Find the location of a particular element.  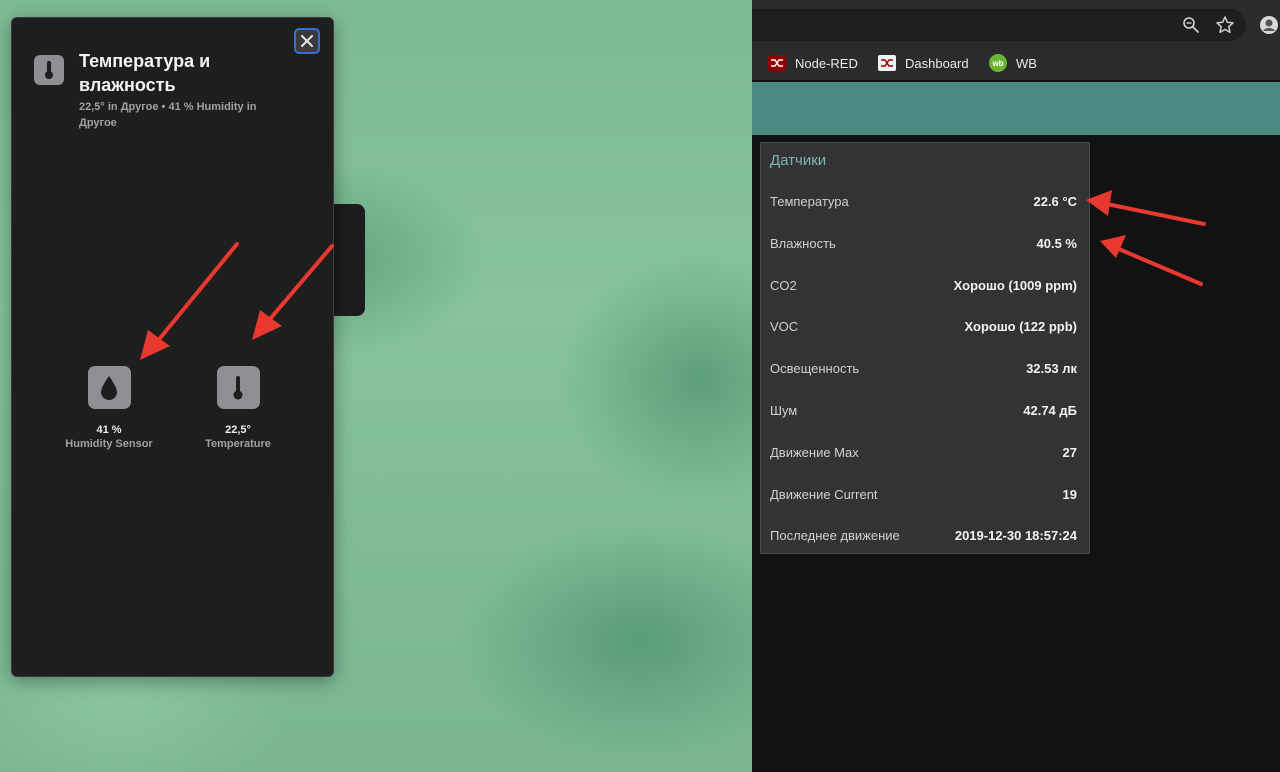

bookmark-star-icon is located at coordinates (1225, 25).